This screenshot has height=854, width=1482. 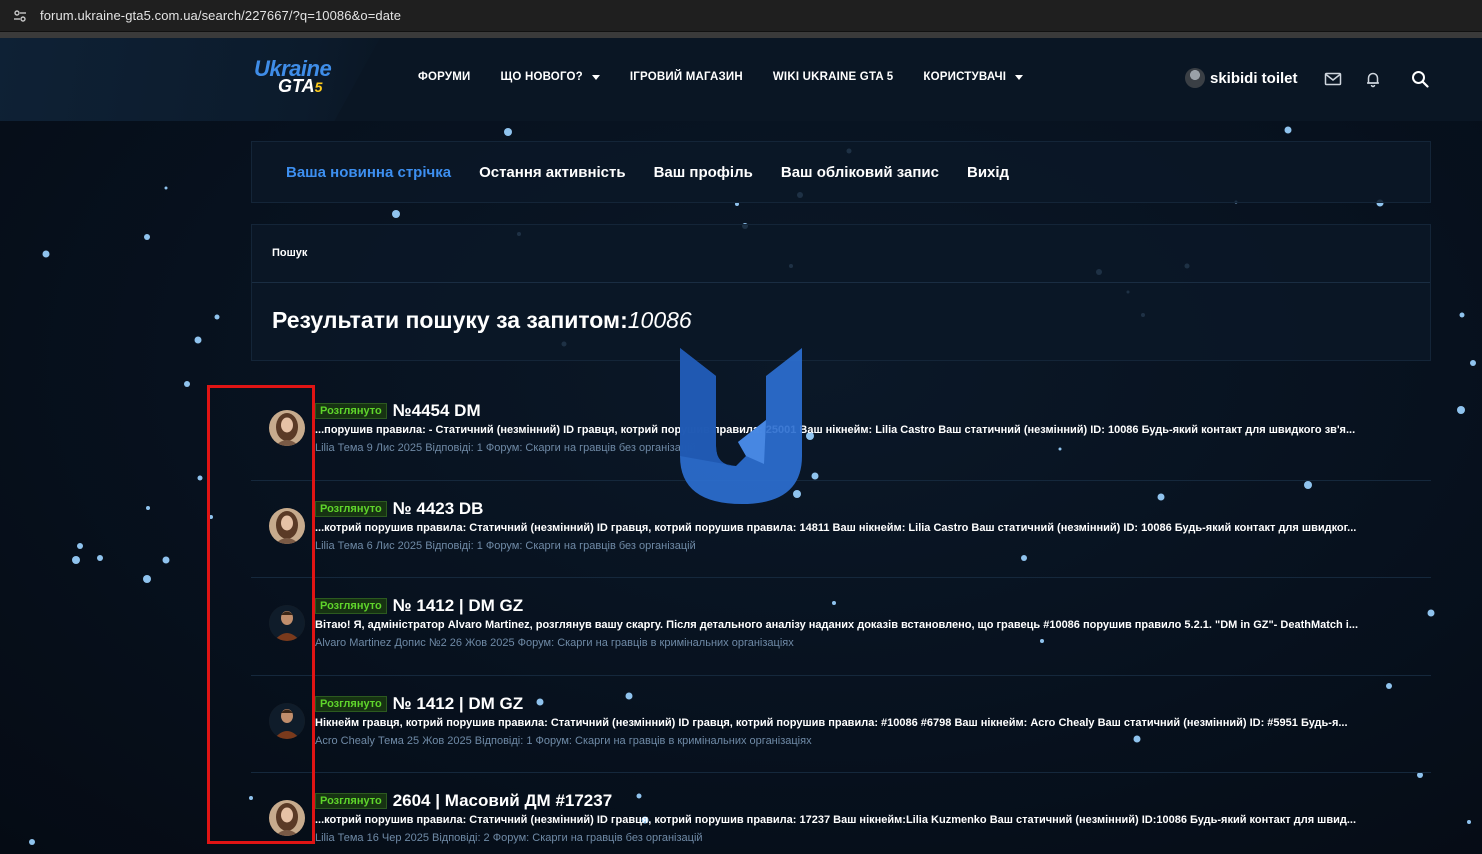 What do you see at coordinates (438, 509) in the screenshot?
I see `result-title: № 4423 DB` at bounding box center [438, 509].